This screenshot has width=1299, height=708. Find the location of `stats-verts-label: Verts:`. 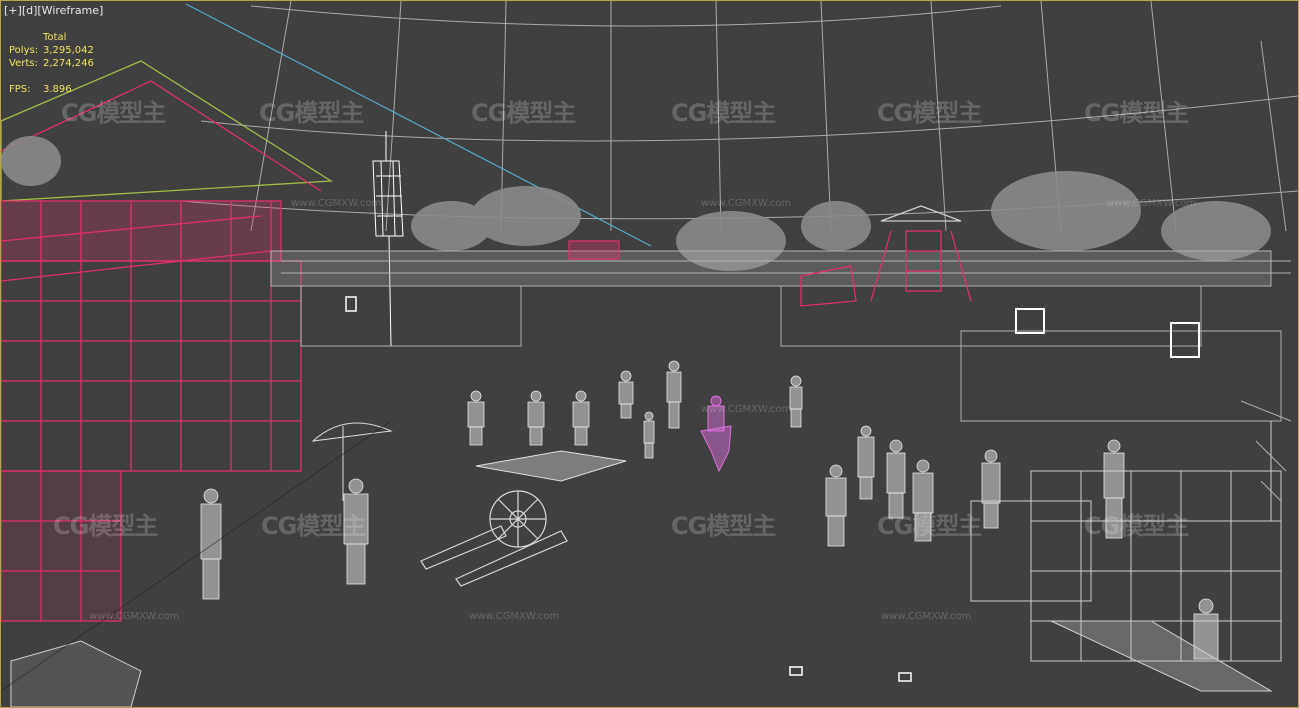

stats-verts-label: Verts: is located at coordinates (23, 63).